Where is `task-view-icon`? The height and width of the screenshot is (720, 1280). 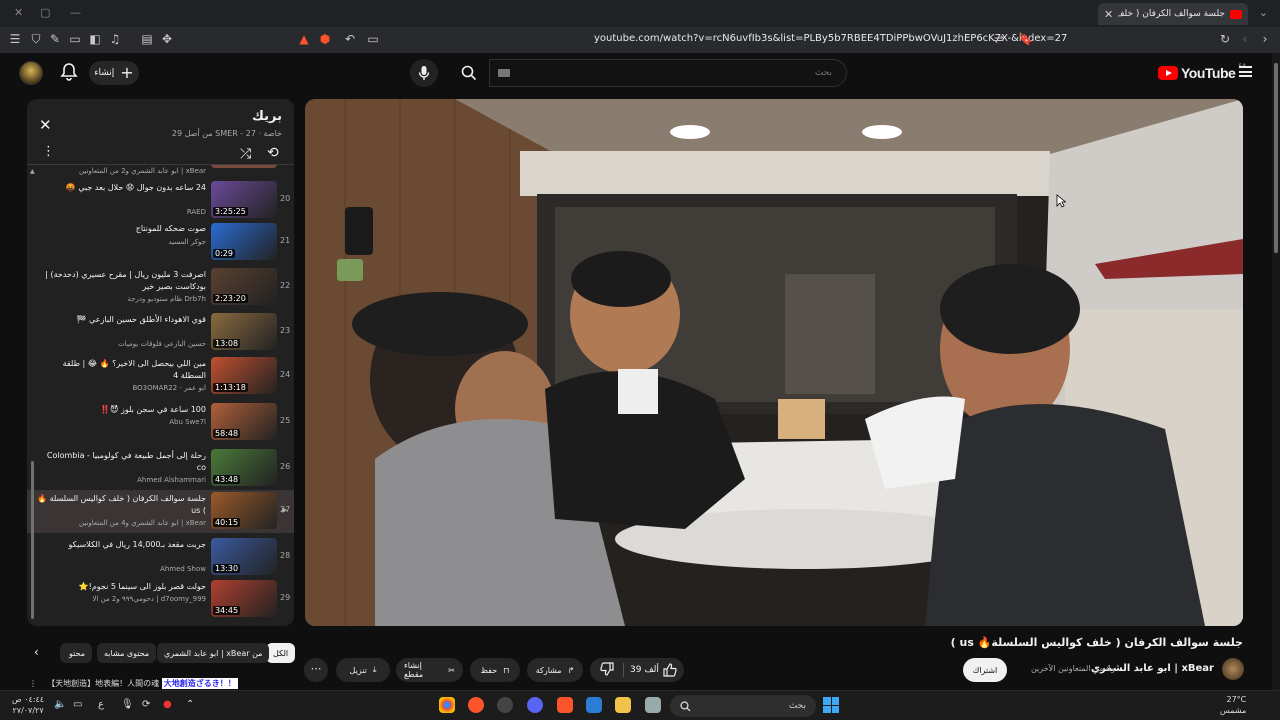
task-view-icon is located at coordinates (653, 705).